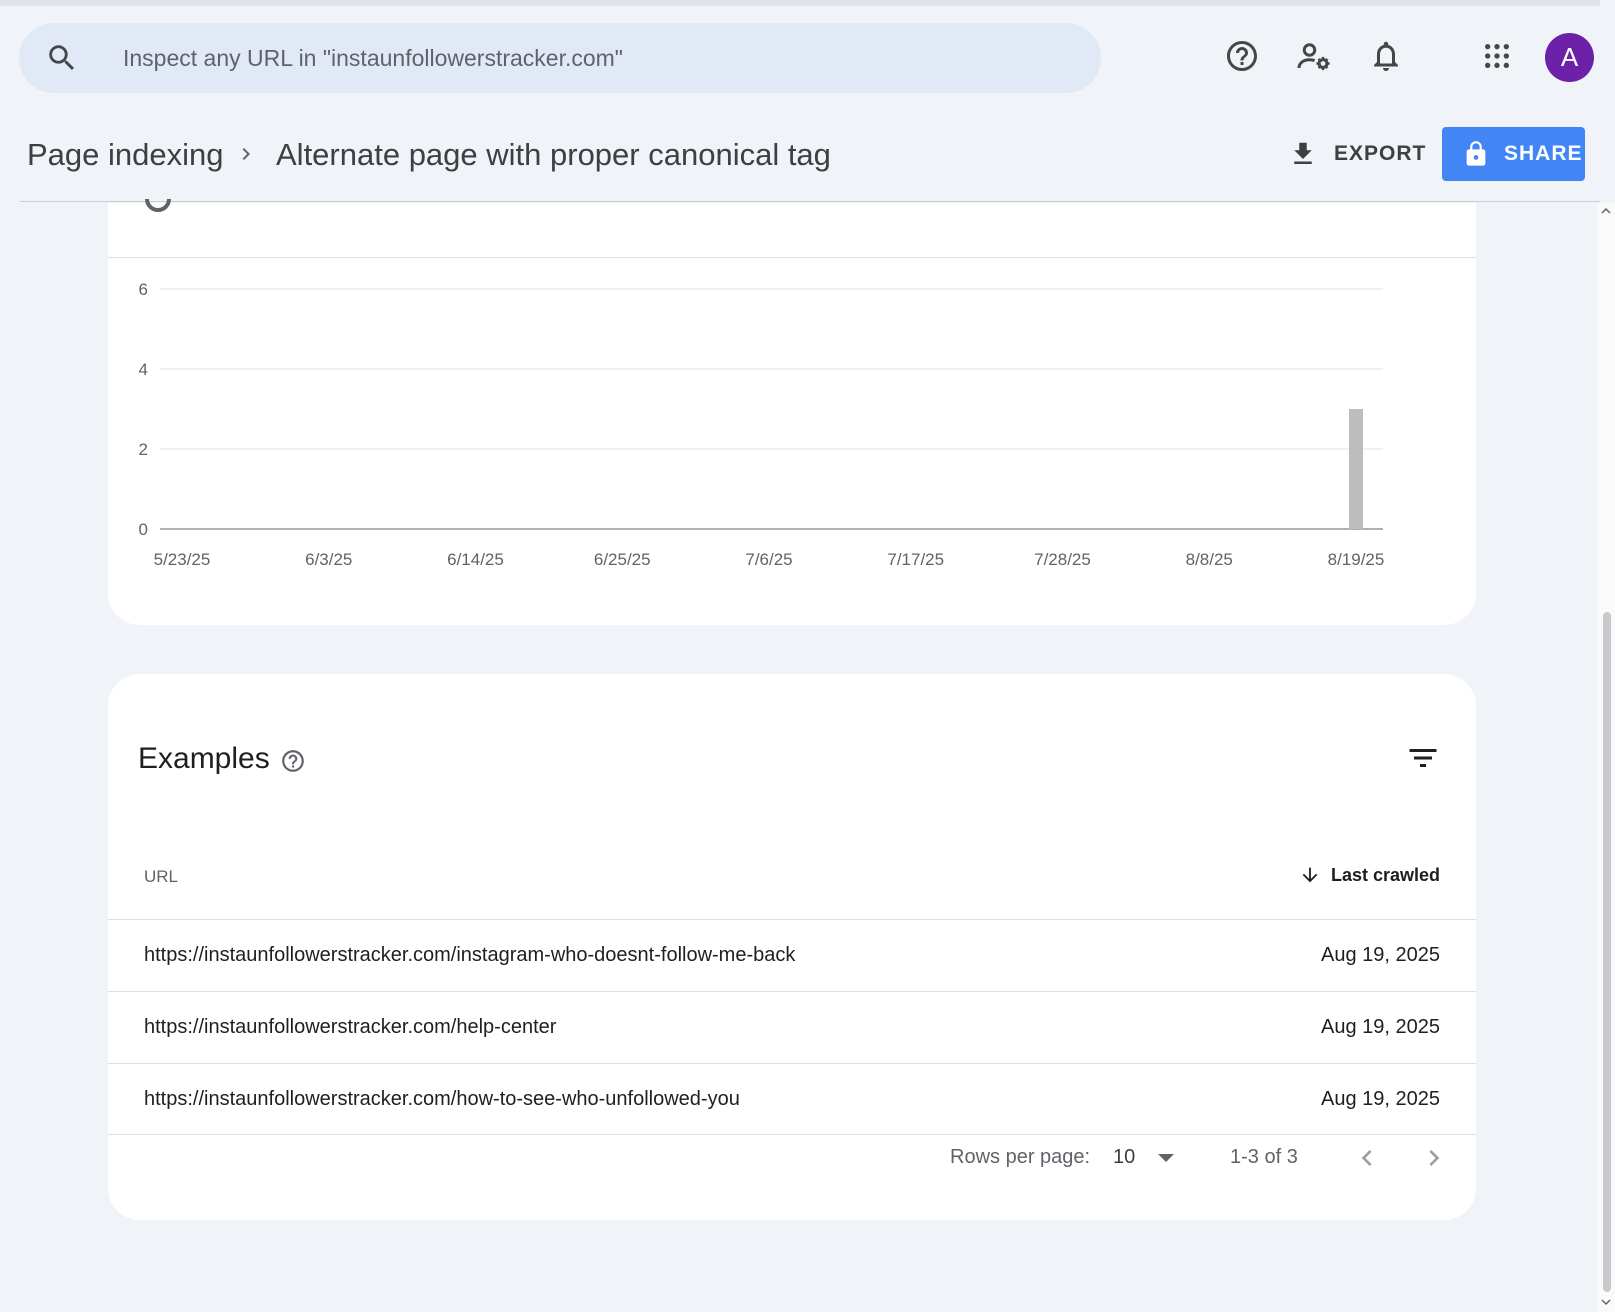 Image resolution: width=1615 pixels, height=1312 pixels. I want to click on search-icon, so click(62, 58).